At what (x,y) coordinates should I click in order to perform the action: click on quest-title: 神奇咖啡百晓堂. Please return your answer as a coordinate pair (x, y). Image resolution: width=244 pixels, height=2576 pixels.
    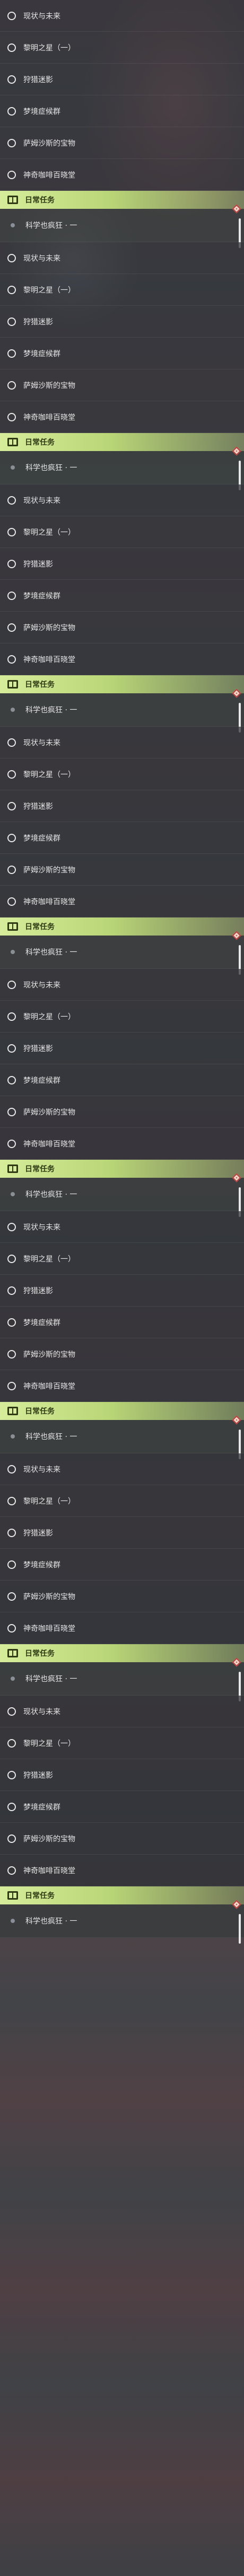
    Looking at the image, I should click on (49, 417).